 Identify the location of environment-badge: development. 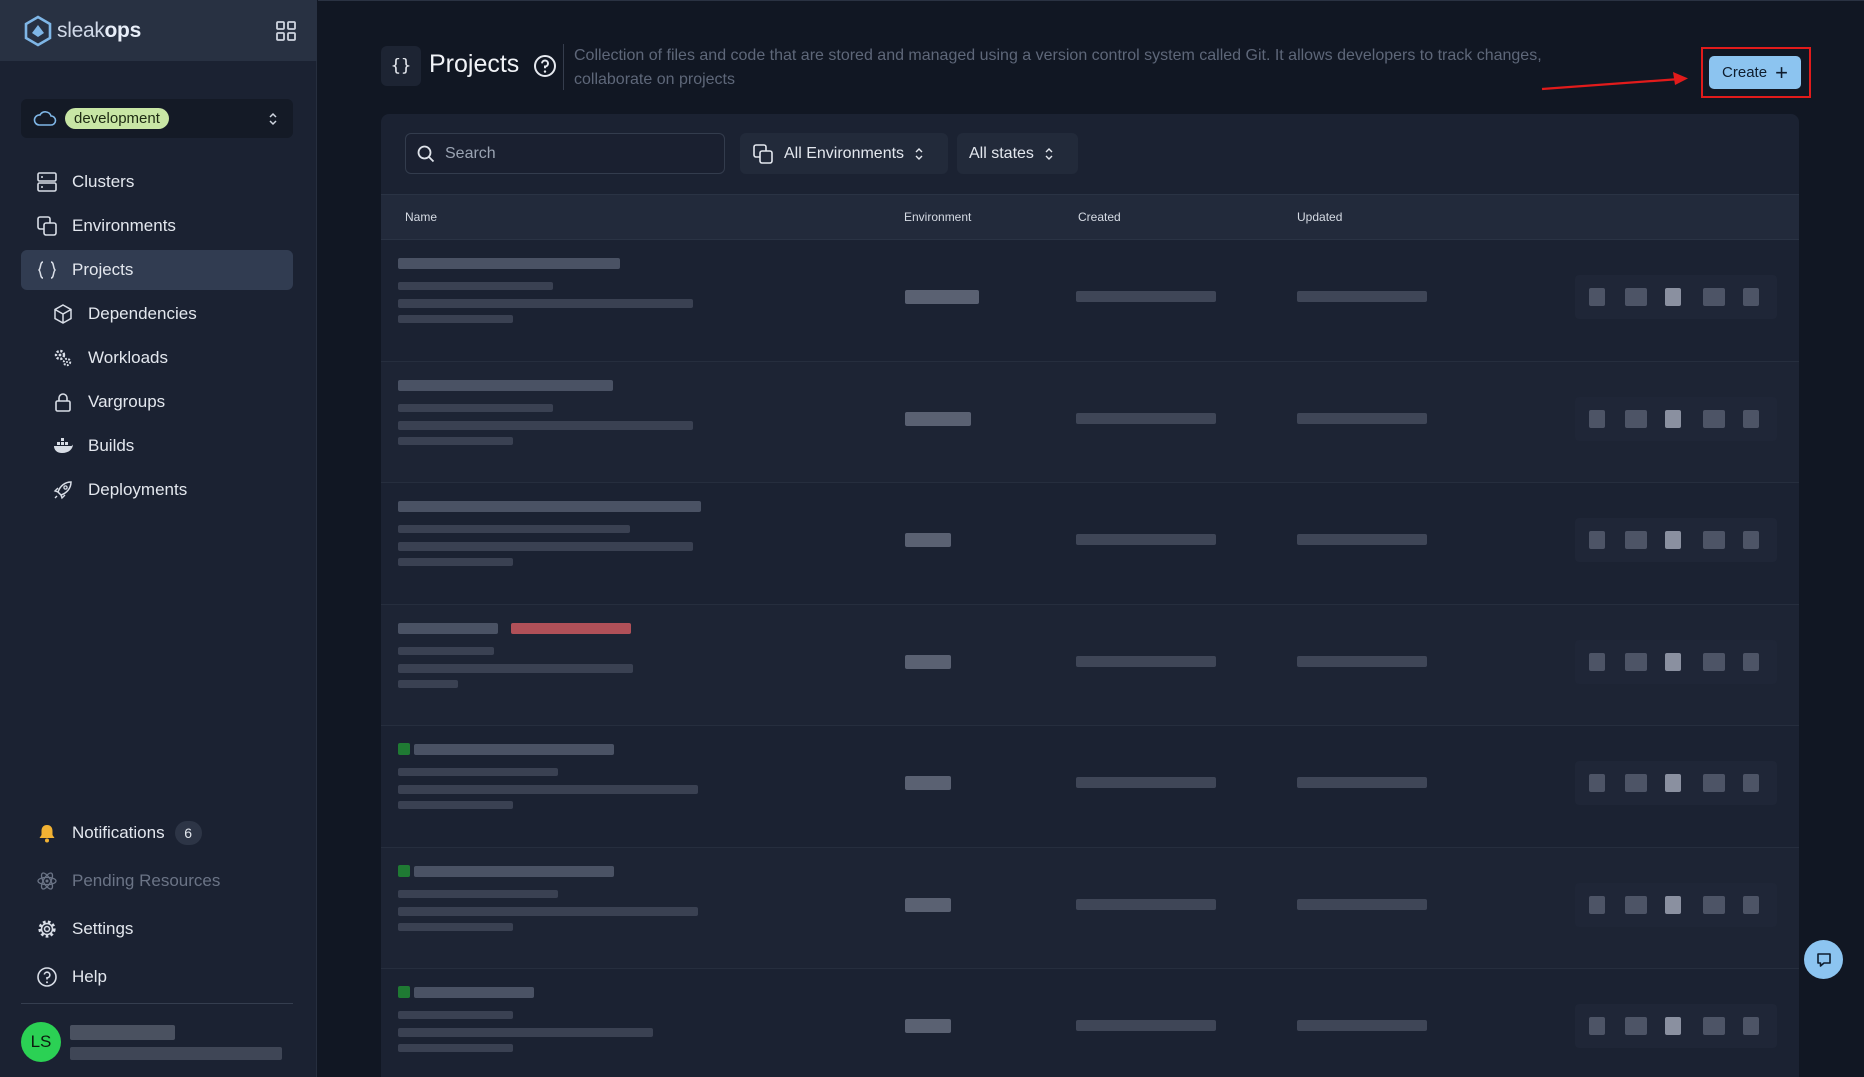
(117, 118).